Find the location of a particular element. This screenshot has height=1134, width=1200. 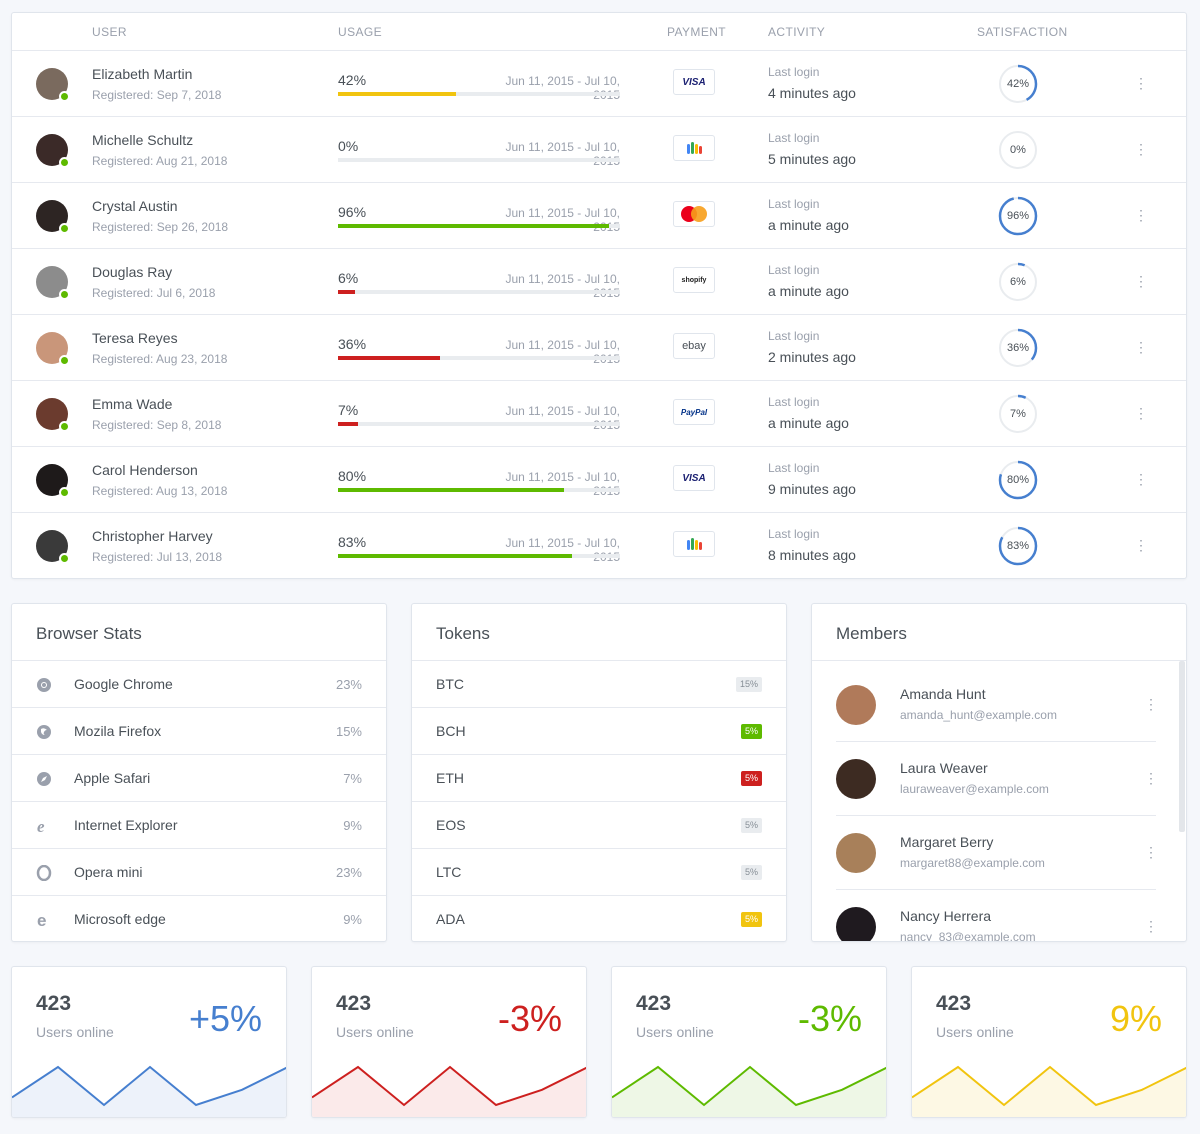

list-item: EOS 5% is located at coordinates (599, 825).